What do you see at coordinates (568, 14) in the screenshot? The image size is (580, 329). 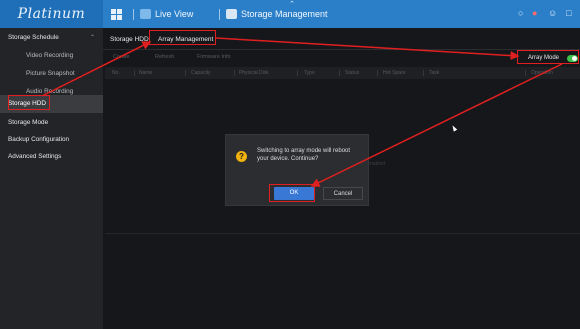 I see `window-icon: □` at bounding box center [568, 14].